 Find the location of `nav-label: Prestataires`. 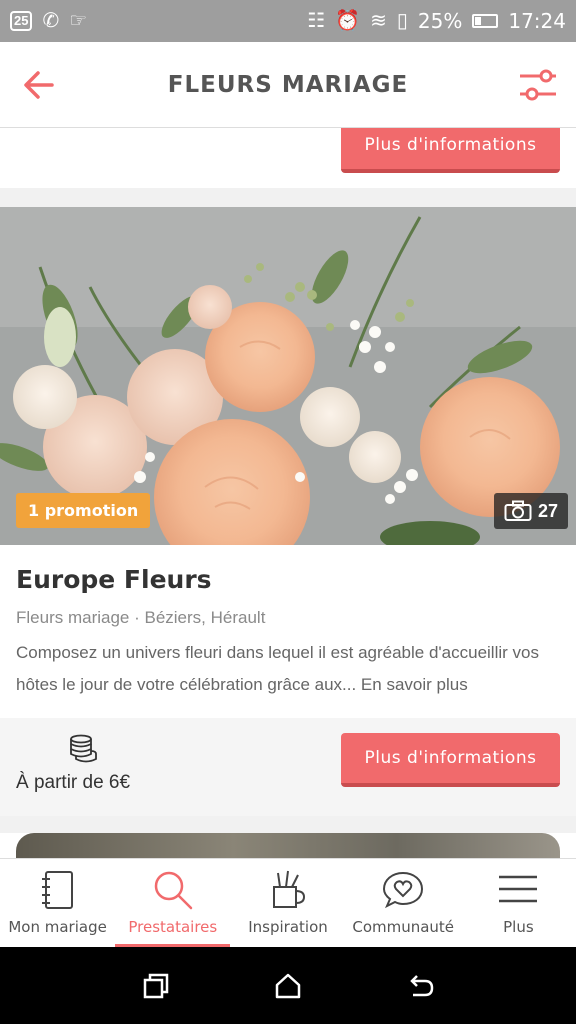

nav-label: Prestataires is located at coordinates (173, 927).